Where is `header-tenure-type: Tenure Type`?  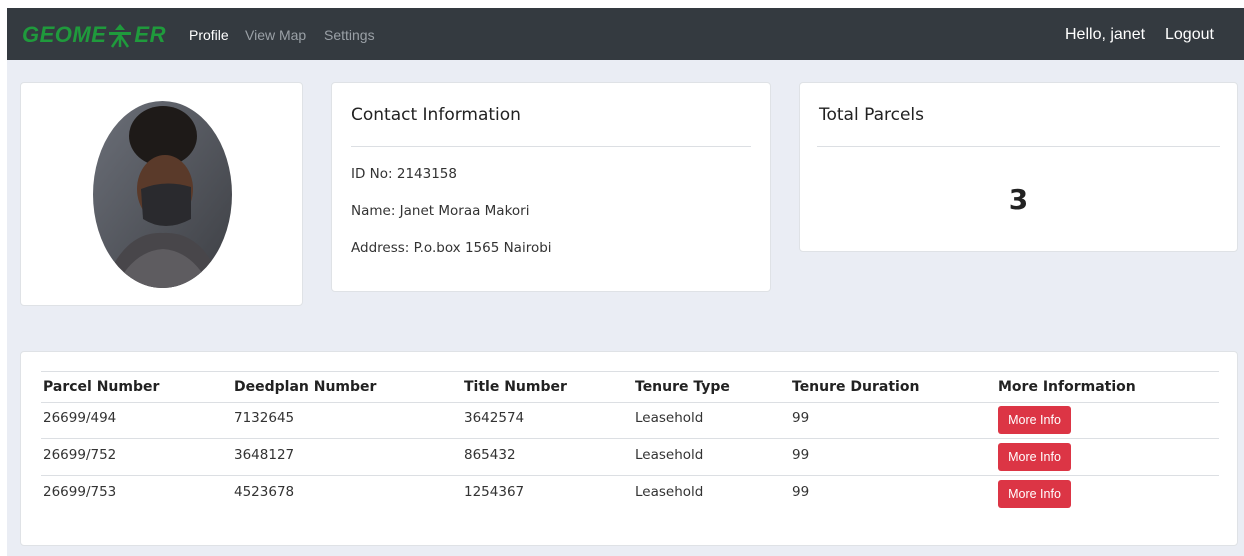
header-tenure-type: Tenure Type is located at coordinates (682, 387).